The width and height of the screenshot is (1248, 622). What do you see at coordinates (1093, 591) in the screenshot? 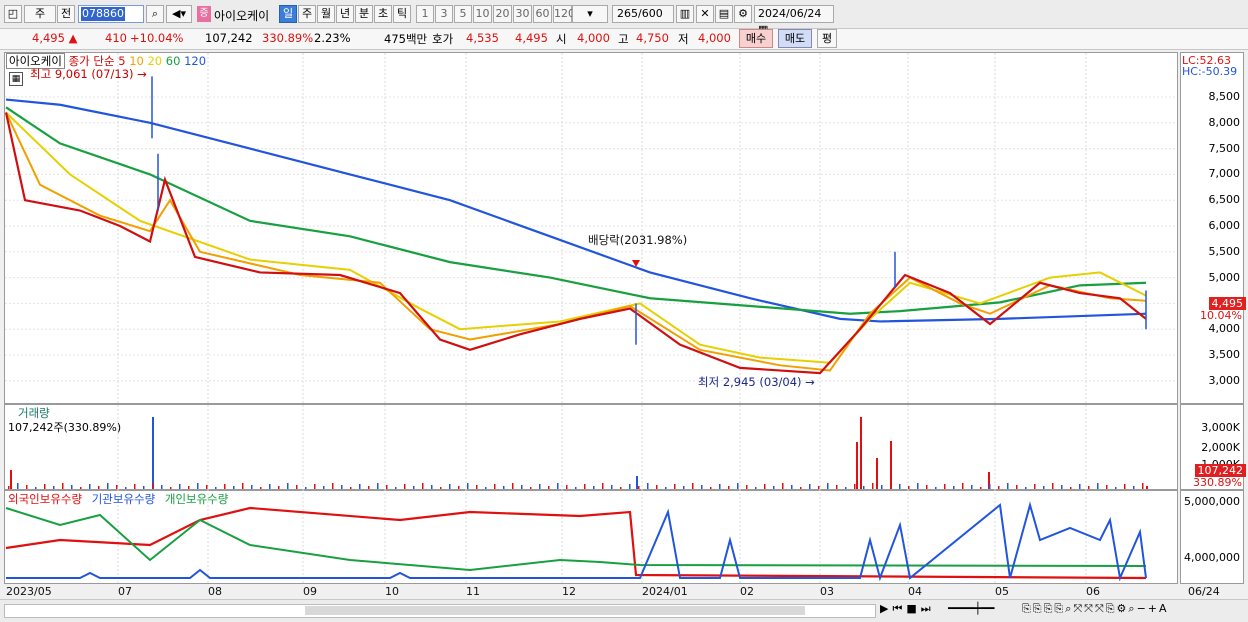
I see `x-label: 06` at bounding box center [1093, 591].